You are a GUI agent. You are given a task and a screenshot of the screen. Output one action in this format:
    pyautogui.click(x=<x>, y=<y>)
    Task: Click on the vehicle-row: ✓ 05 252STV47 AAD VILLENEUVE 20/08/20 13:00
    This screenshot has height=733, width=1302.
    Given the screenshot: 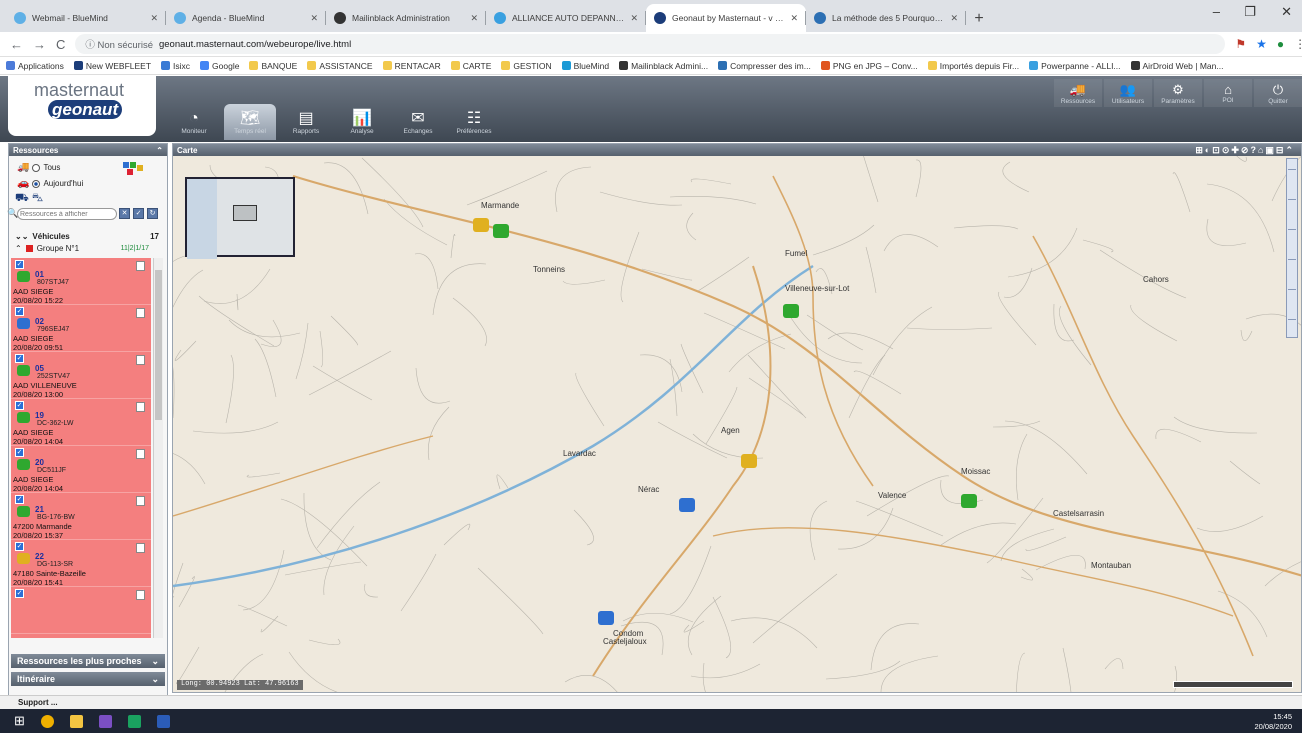 What is the action you would take?
    pyautogui.click(x=81, y=375)
    